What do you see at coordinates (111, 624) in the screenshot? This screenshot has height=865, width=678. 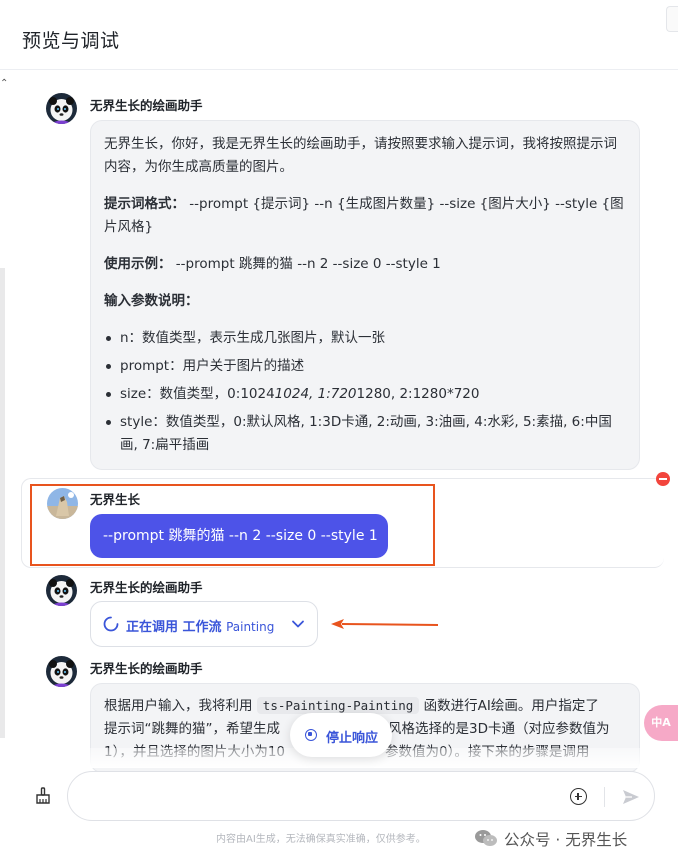 I see `loading-spinner-icon` at bounding box center [111, 624].